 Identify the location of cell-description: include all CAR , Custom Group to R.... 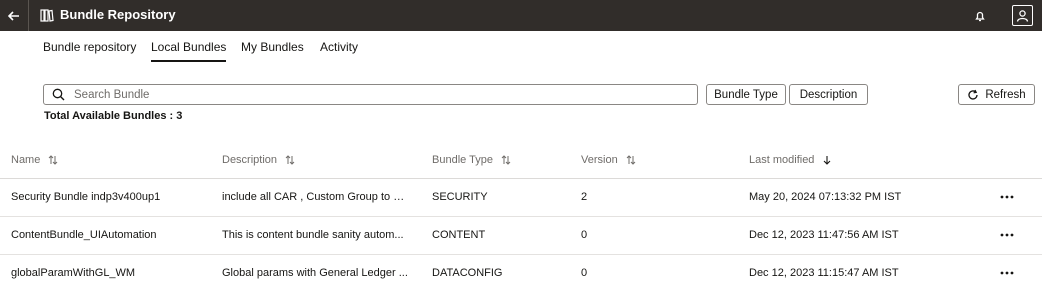
(316, 197).